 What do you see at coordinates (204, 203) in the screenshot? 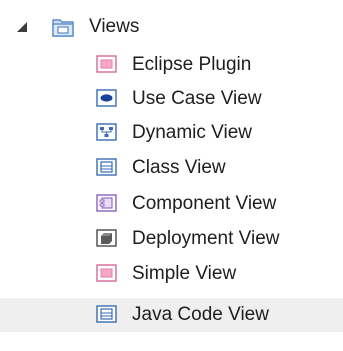
I see `tree-node-label: Component View` at bounding box center [204, 203].